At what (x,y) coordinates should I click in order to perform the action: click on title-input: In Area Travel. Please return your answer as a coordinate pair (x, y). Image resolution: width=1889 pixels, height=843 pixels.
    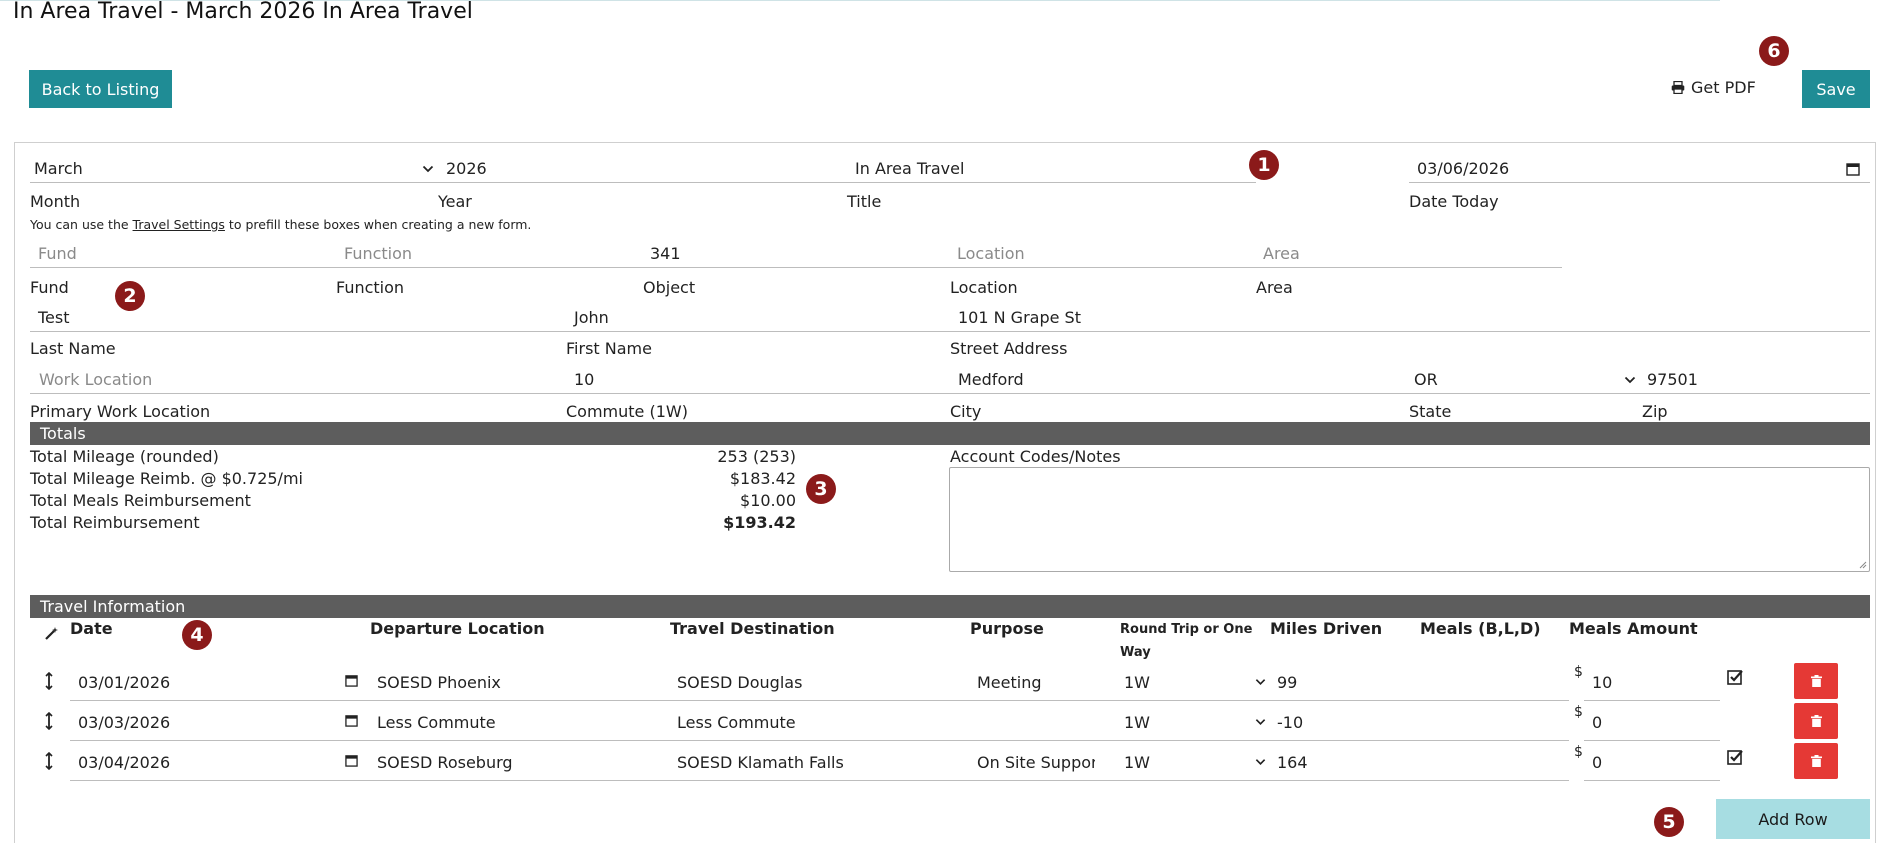
    Looking at the image, I should click on (1052, 169).